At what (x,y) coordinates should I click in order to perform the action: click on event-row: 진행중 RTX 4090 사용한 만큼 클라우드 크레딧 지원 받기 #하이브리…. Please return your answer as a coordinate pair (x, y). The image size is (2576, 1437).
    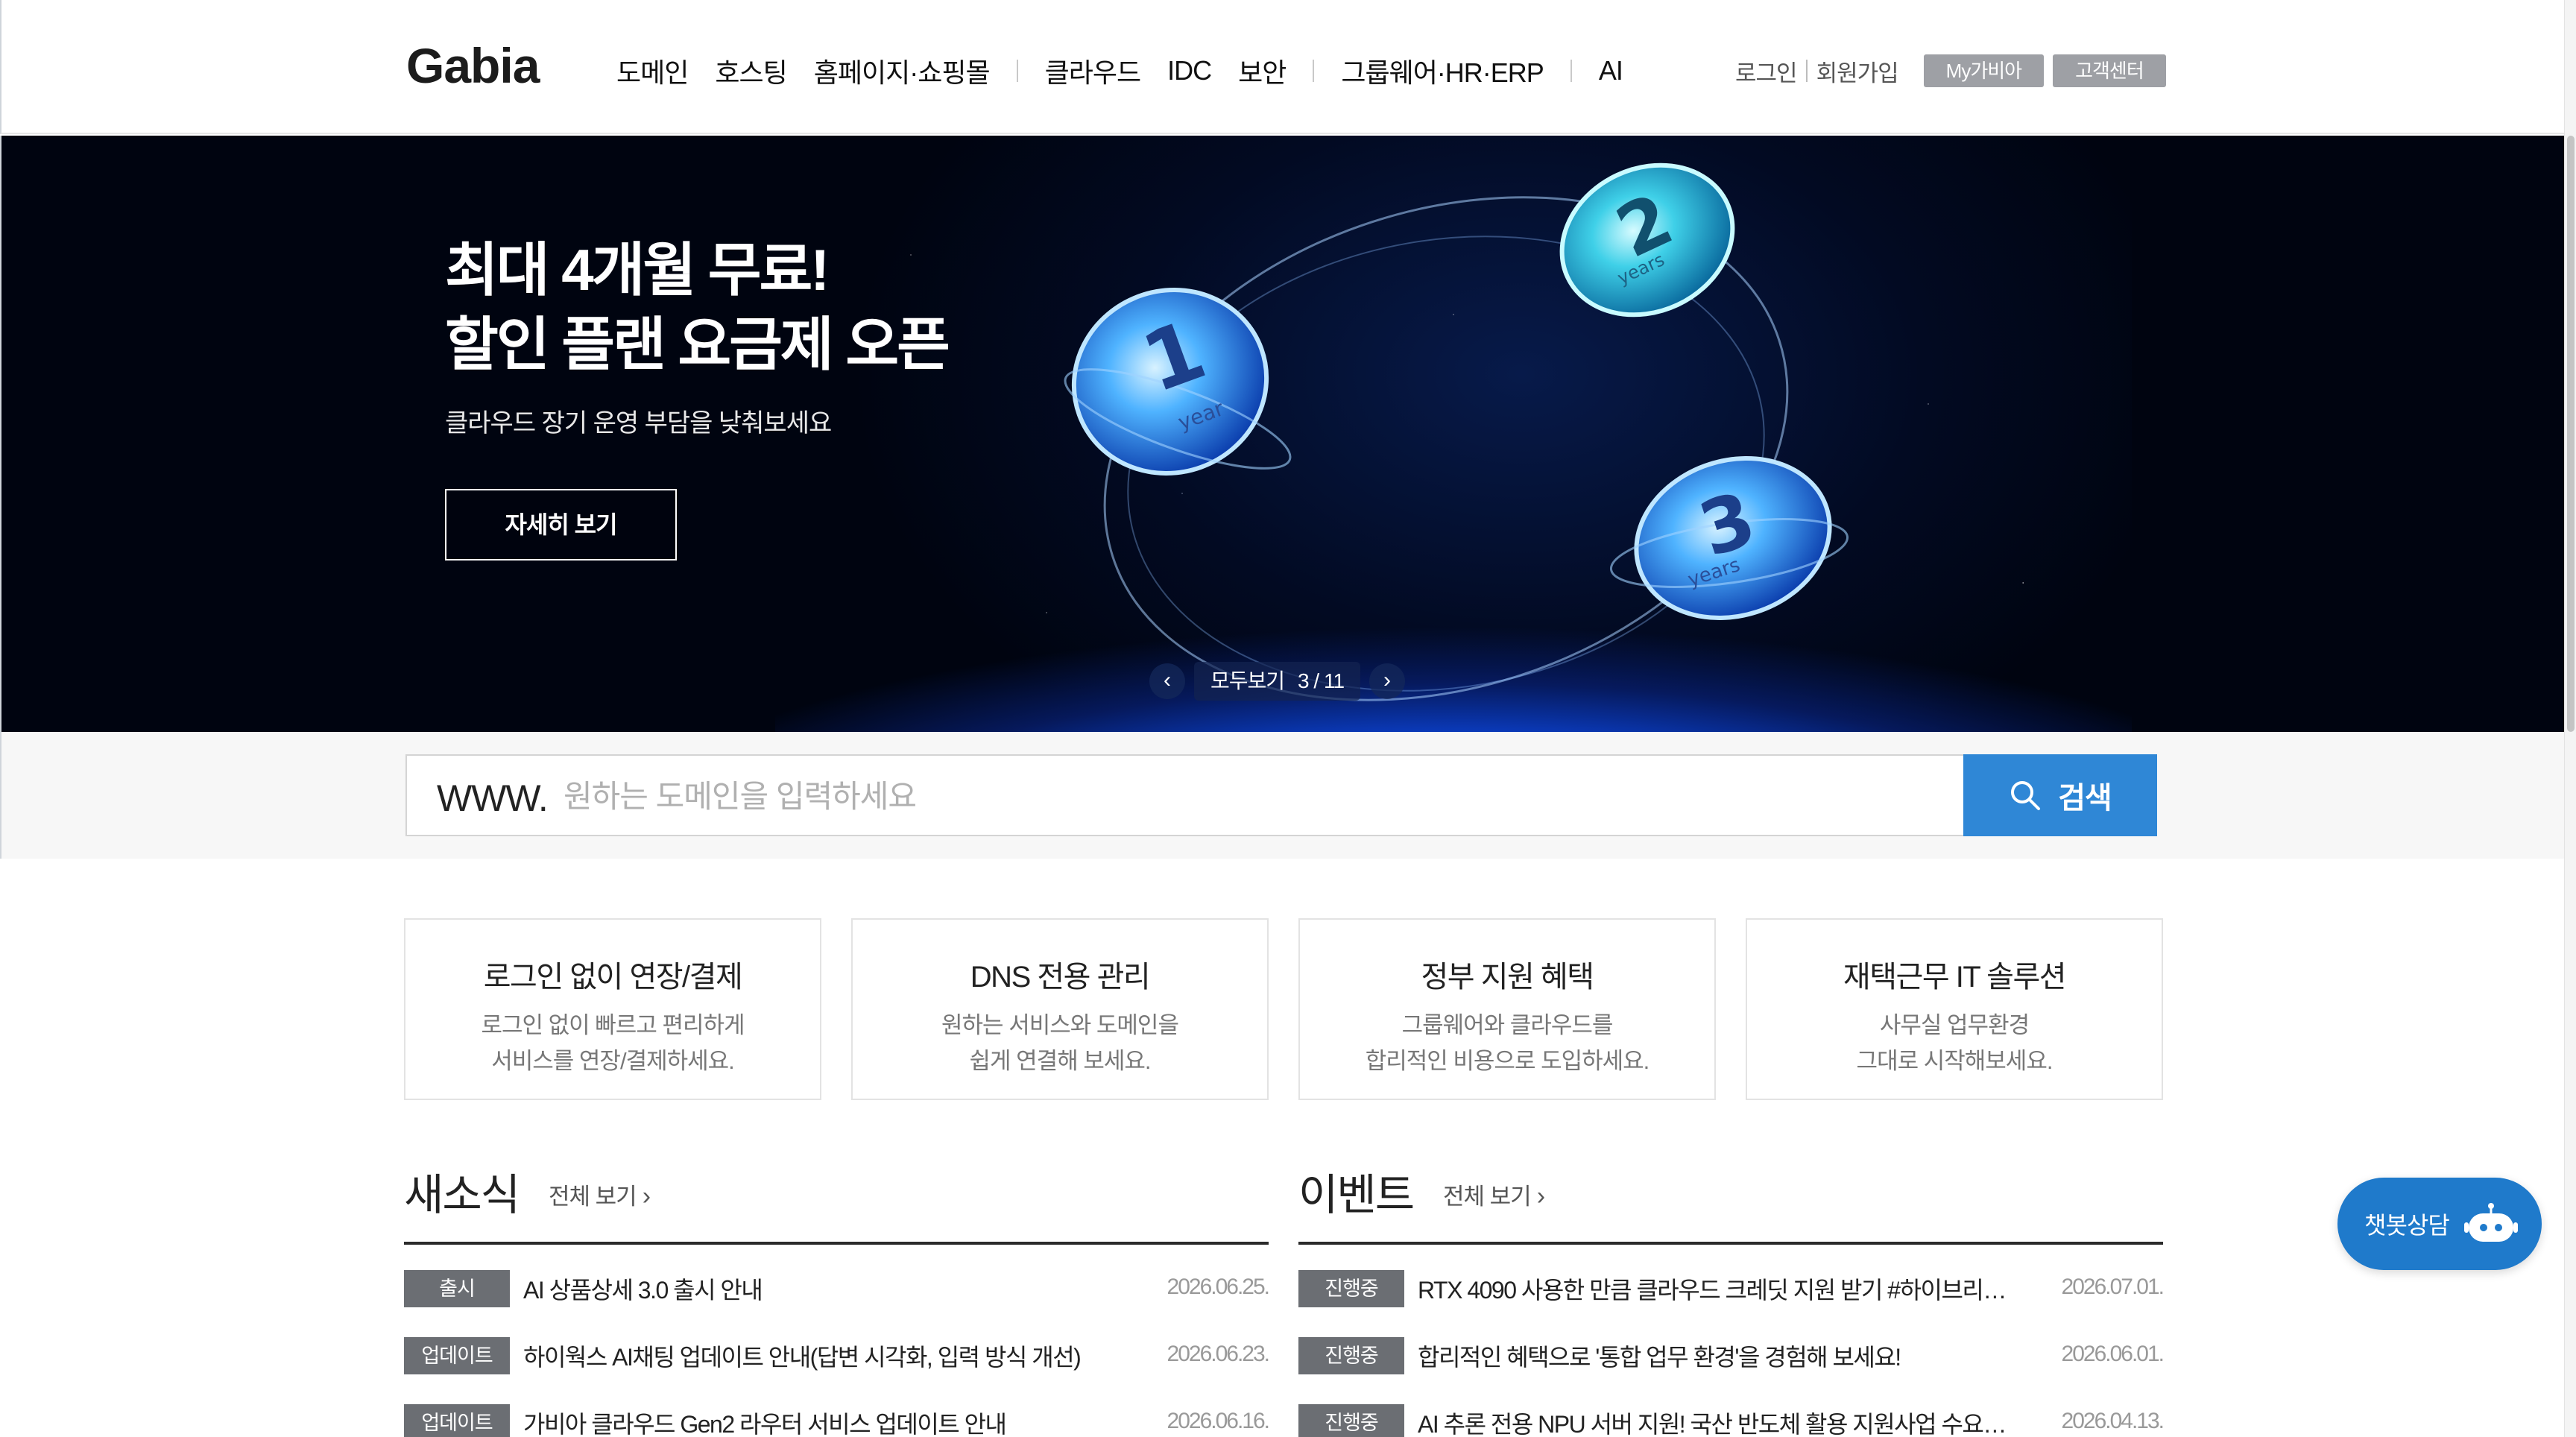
    Looking at the image, I should click on (1731, 1278).